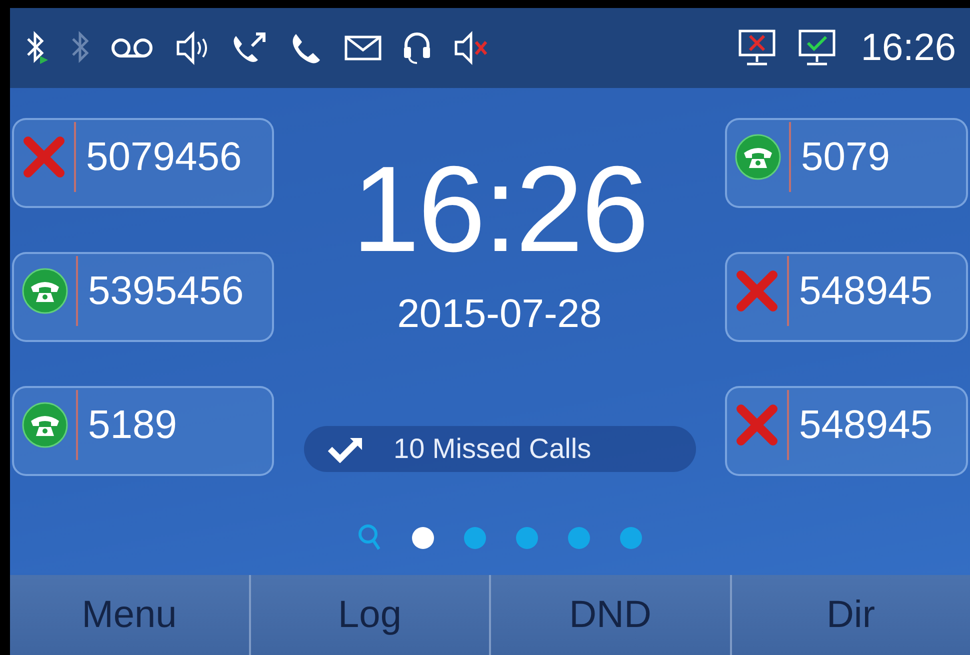 This screenshot has height=655, width=970. What do you see at coordinates (130, 615) in the screenshot?
I see `softkey: Menu` at bounding box center [130, 615].